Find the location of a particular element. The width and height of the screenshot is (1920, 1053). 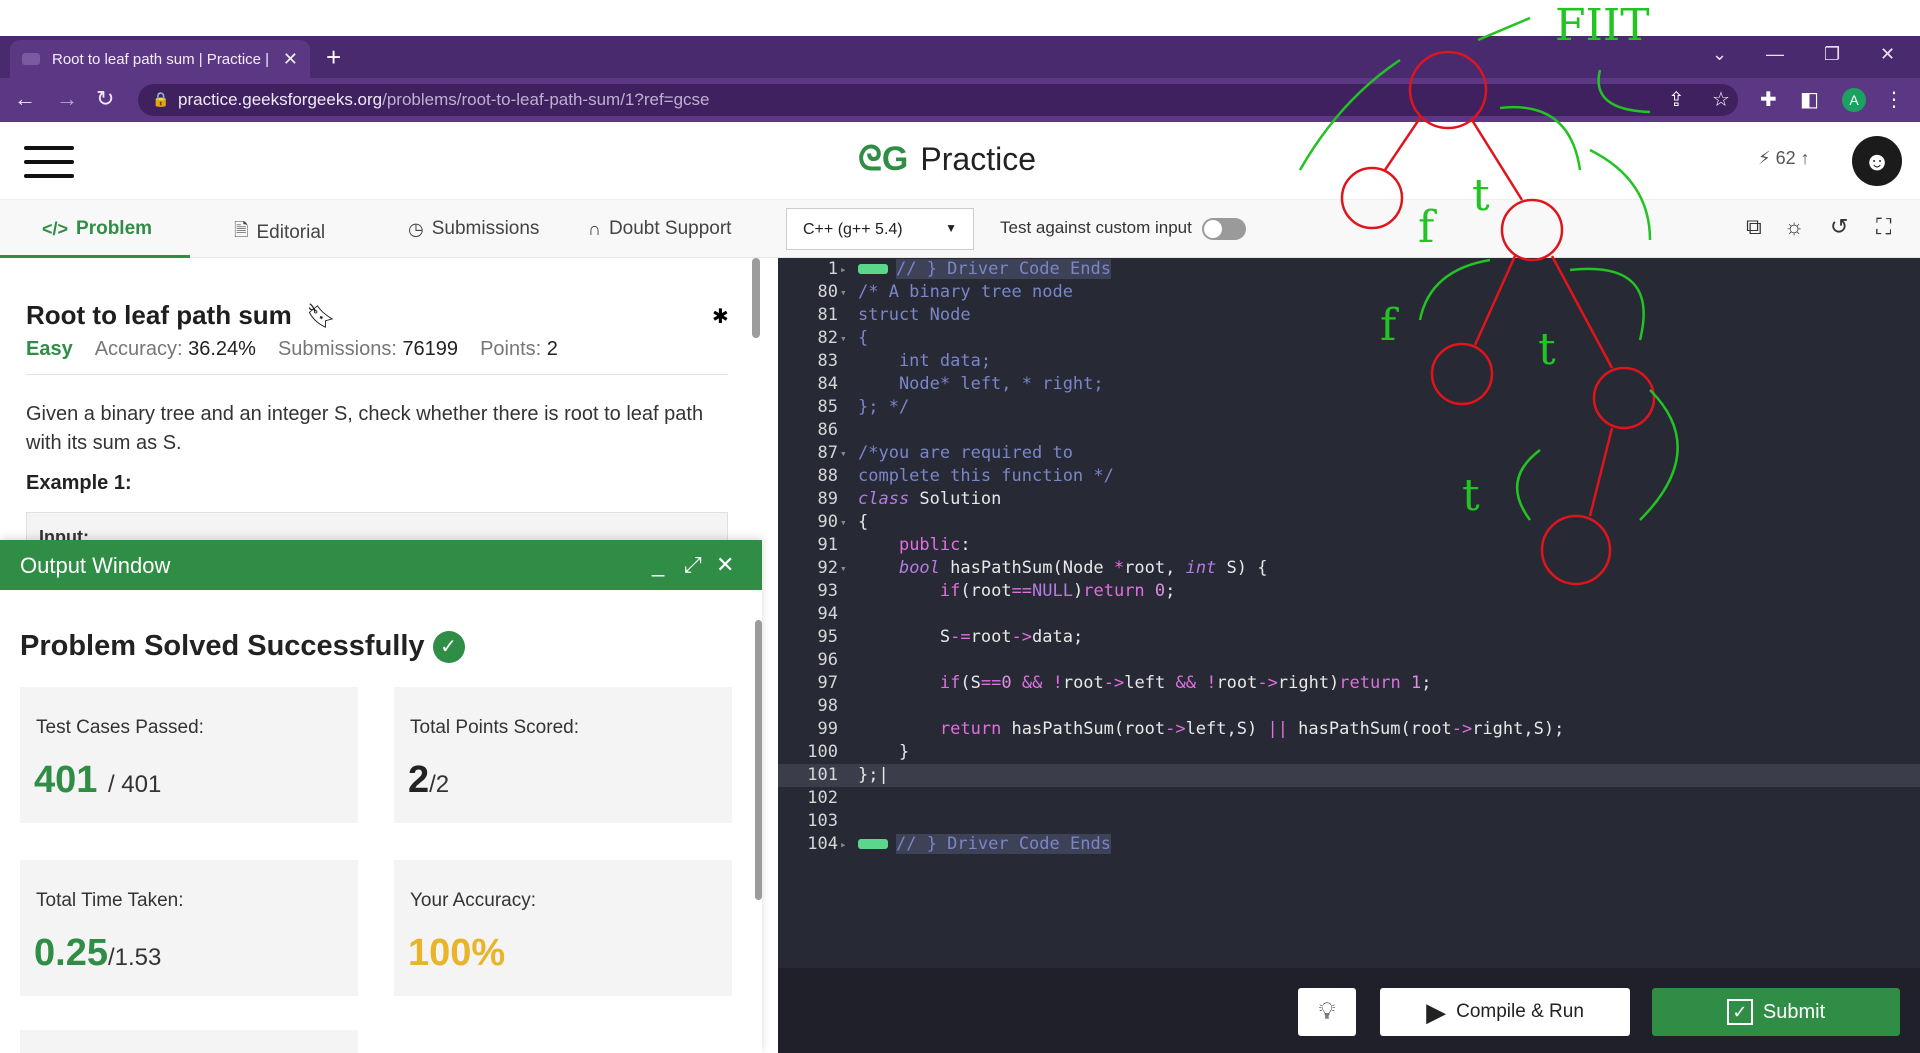

forward-icon: → is located at coordinates (67, 99).